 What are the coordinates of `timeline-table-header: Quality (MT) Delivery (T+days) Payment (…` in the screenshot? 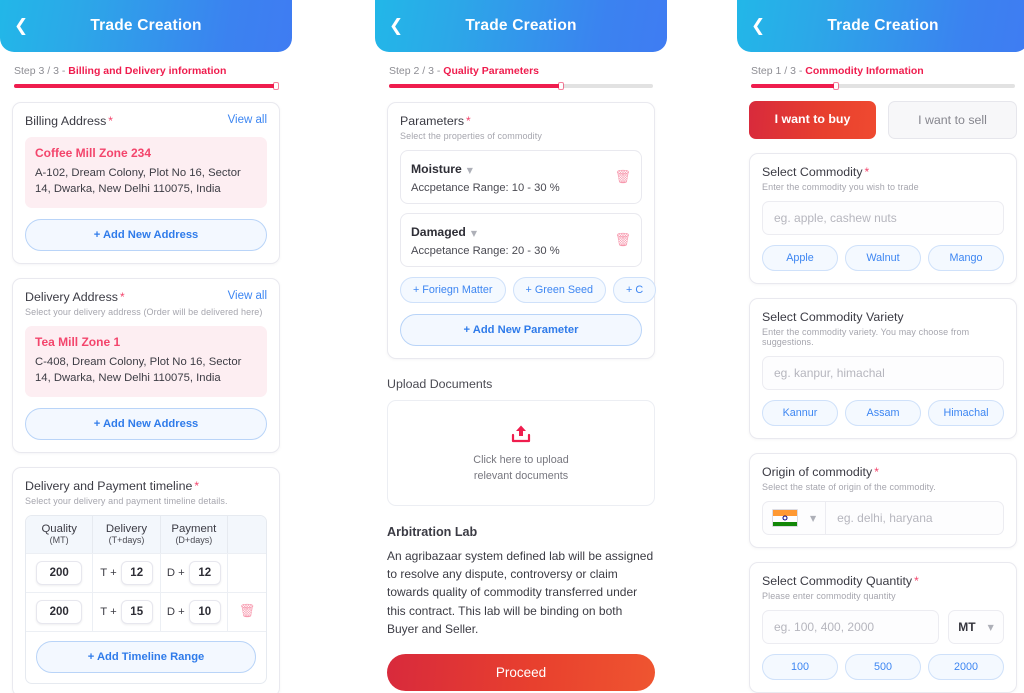 It's located at (146, 534).